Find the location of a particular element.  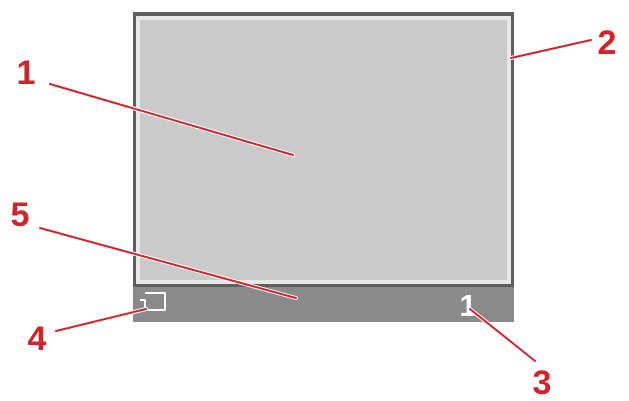

callout-label-4: 4 is located at coordinates (37, 339).